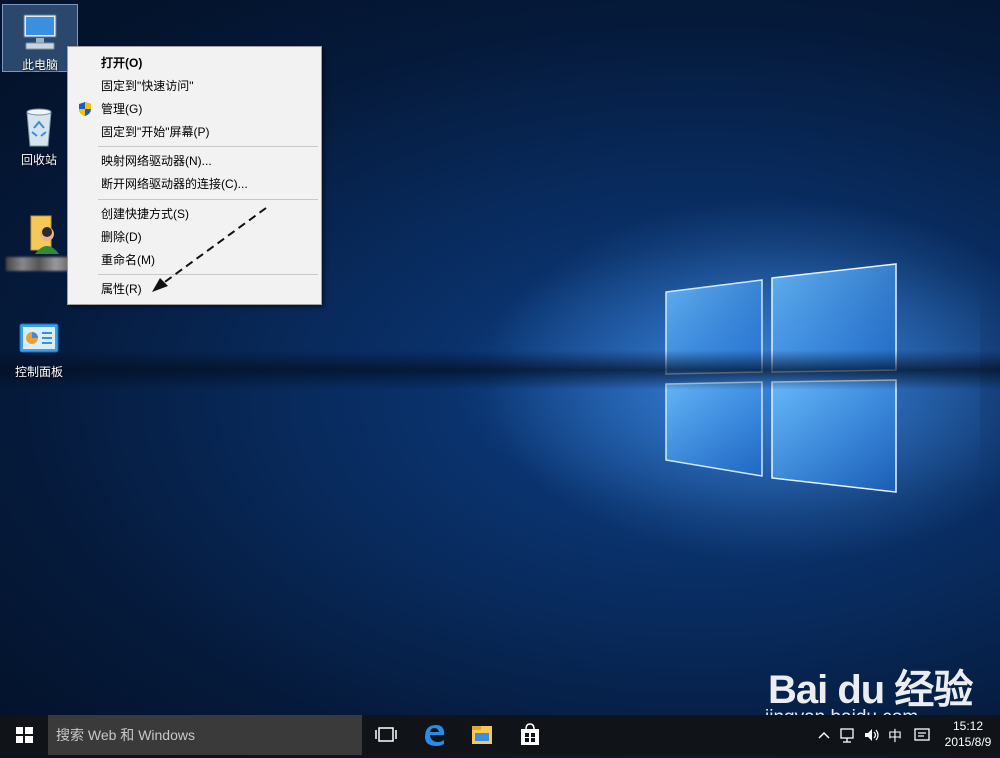  What do you see at coordinates (824, 735) in the screenshot?
I see `chevron-up-icon` at bounding box center [824, 735].